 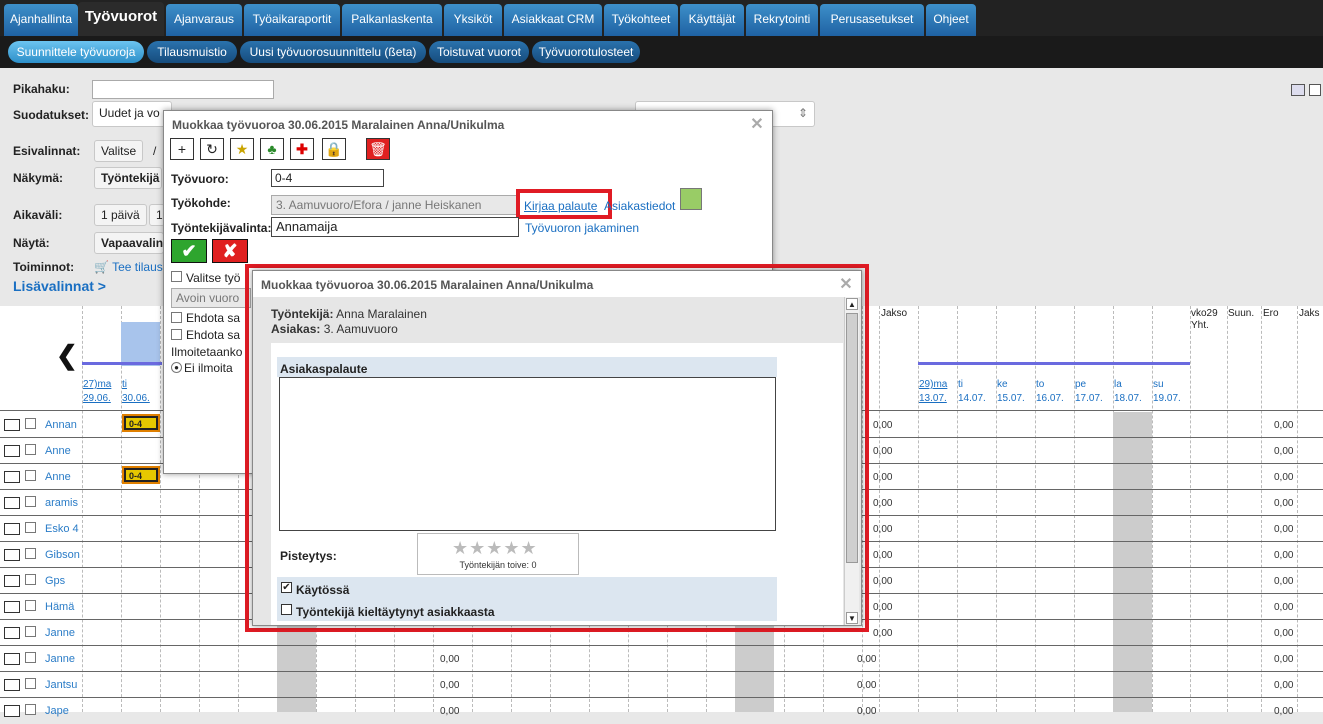 I want to click on employee-name: Gibson, so click(x=63, y=555).